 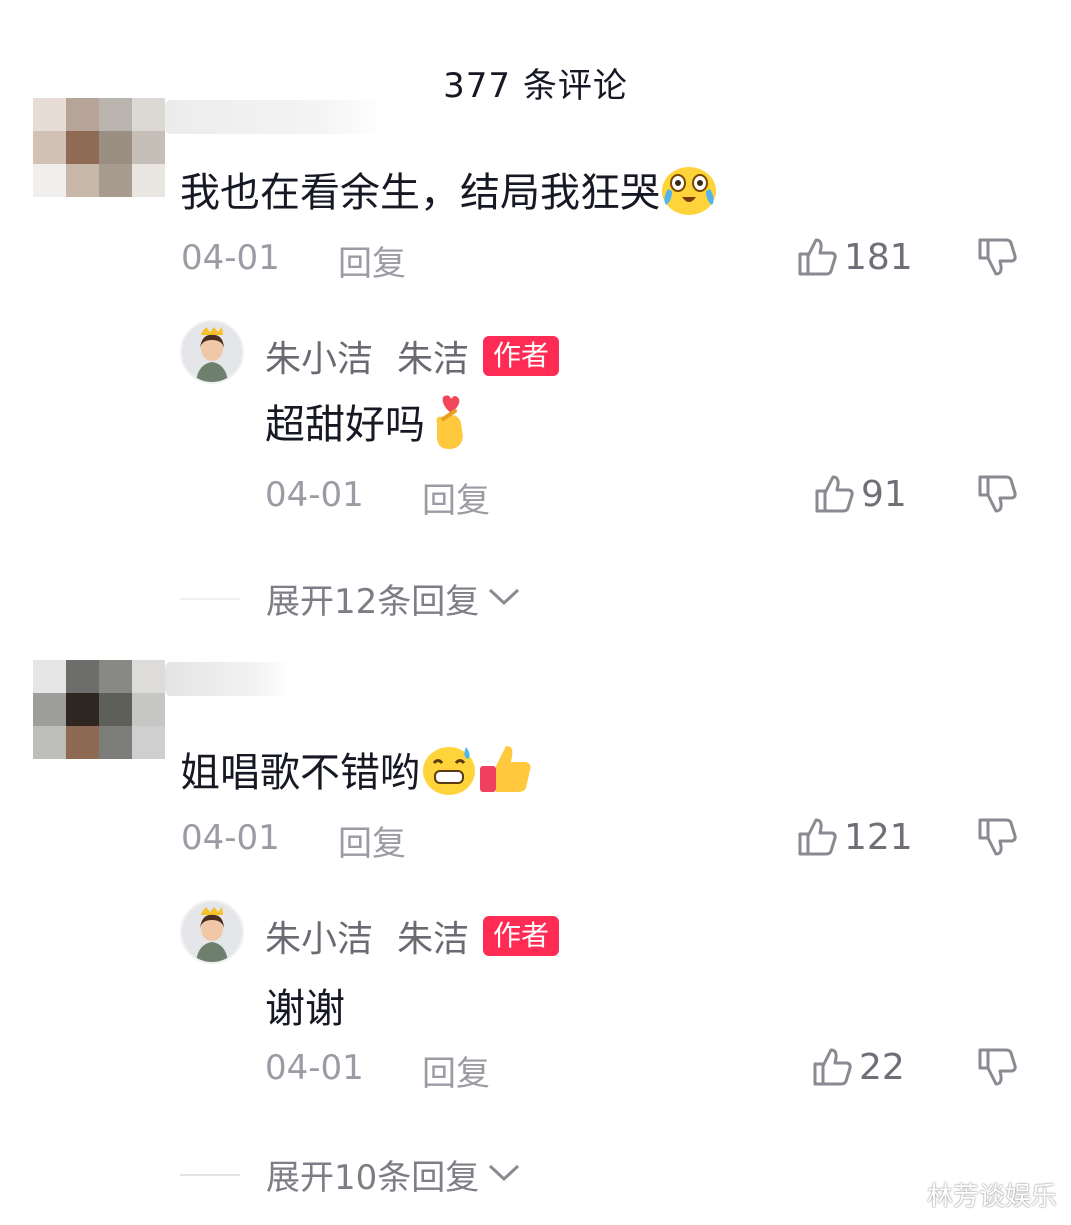 I want to click on expand-replies-button: 展开12条回复, so click(x=350, y=598).